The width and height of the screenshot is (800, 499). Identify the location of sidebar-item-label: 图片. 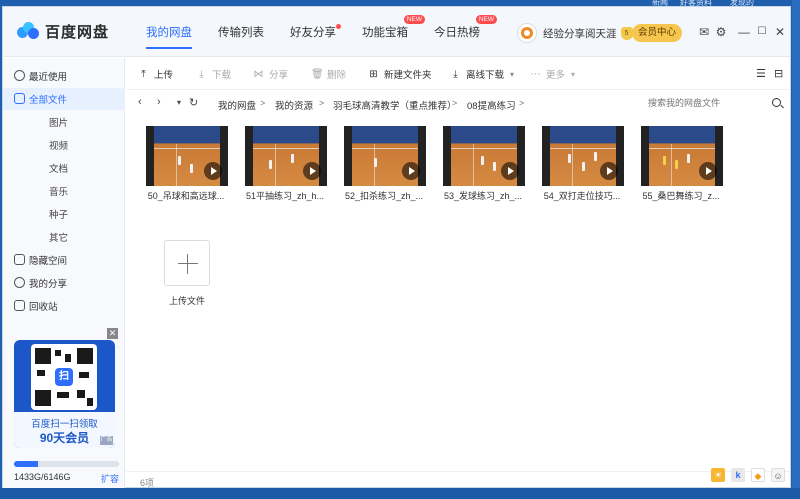
(59, 123).